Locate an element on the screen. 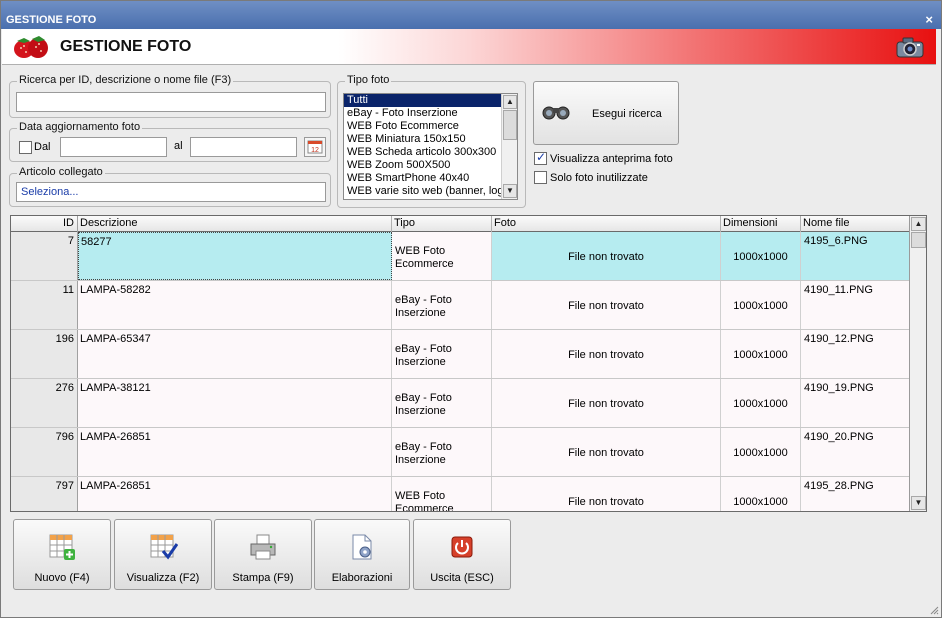  cell-id: 7 is located at coordinates (44, 256).